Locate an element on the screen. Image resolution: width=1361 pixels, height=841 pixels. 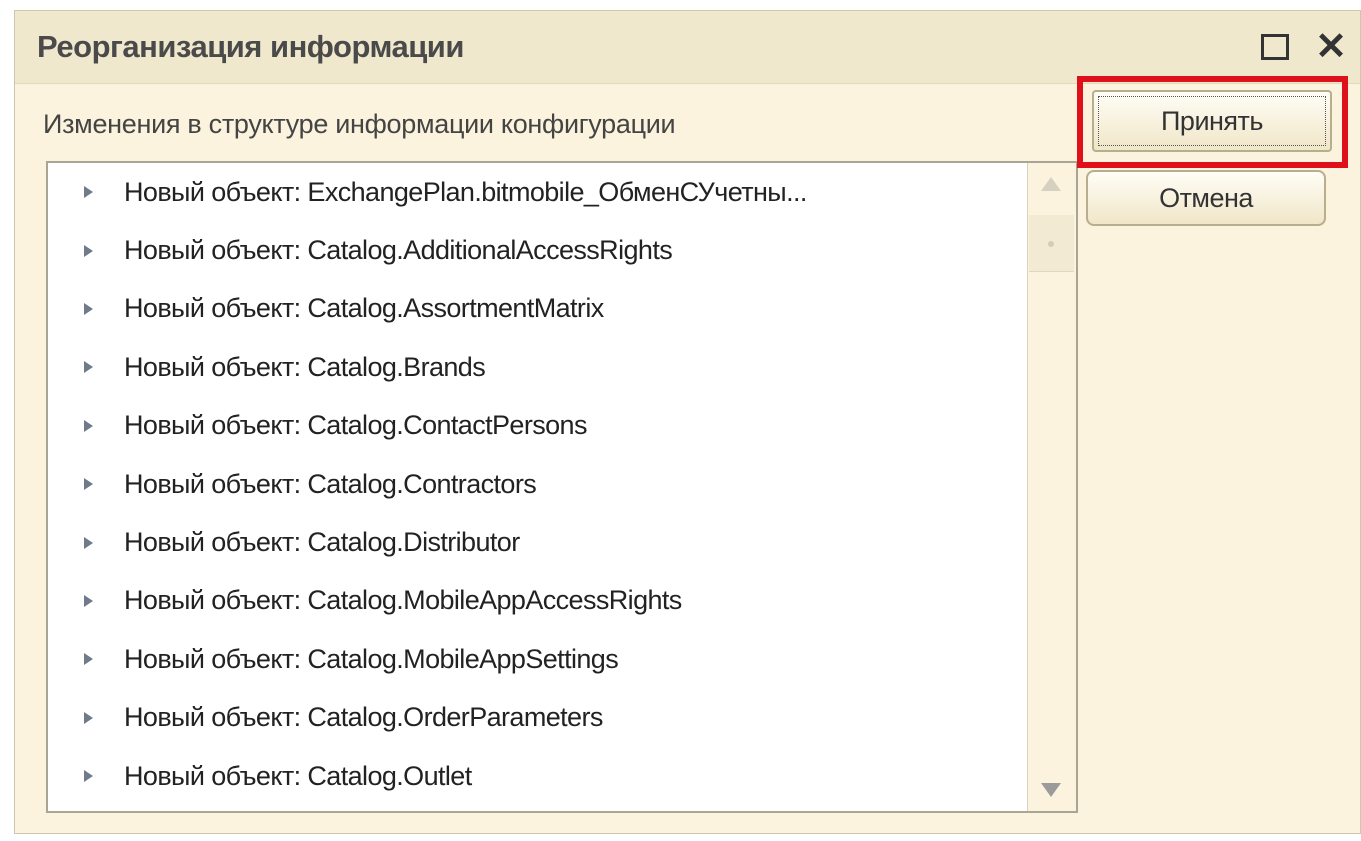
vertical-scrollbar is located at coordinates (1051, 487).